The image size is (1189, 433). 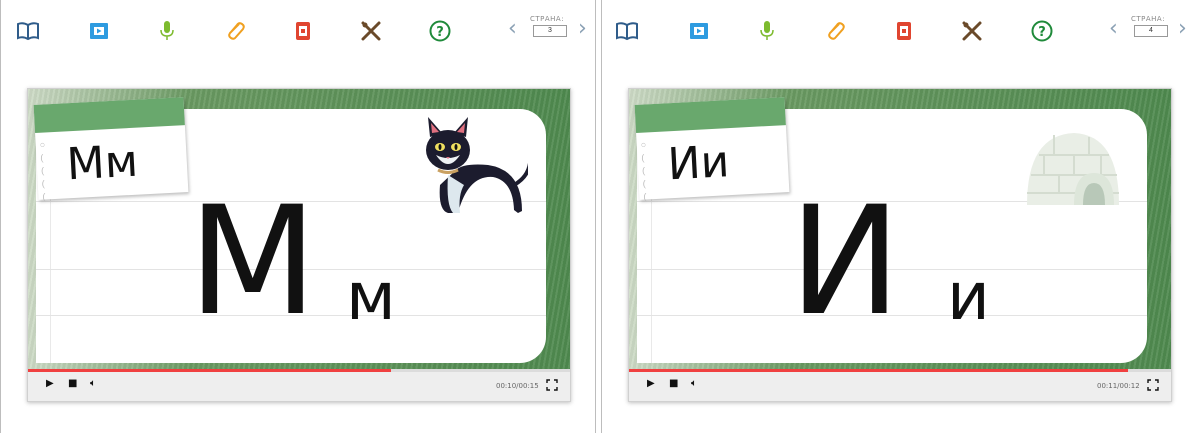 I want to click on player-controls: ▶ ■ 🔈︎ 00:11/00:12, so click(x=900, y=385).